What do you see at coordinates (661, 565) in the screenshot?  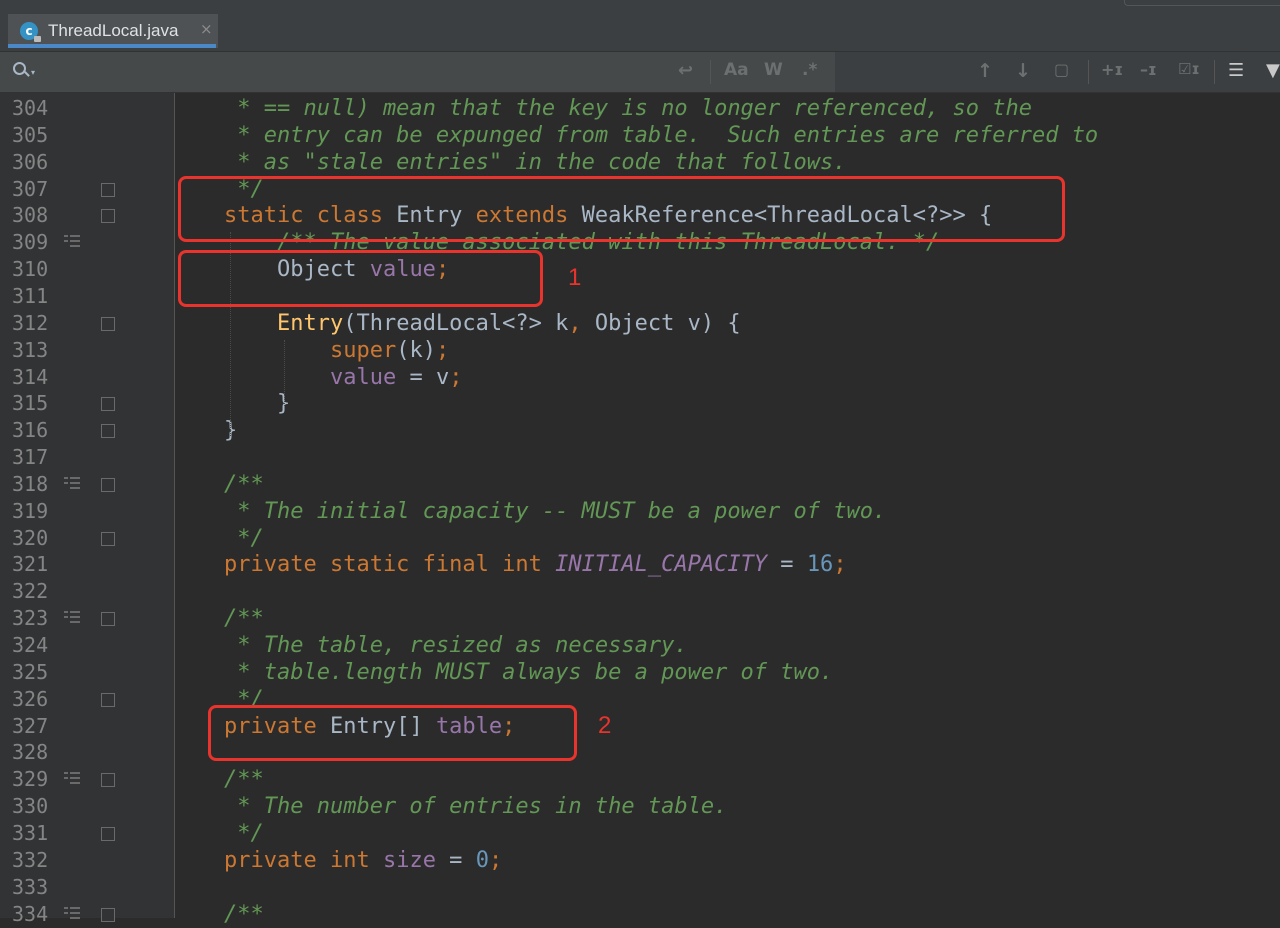 I see `code-token: INITIAL_CAPACITY` at bounding box center [661, 565].